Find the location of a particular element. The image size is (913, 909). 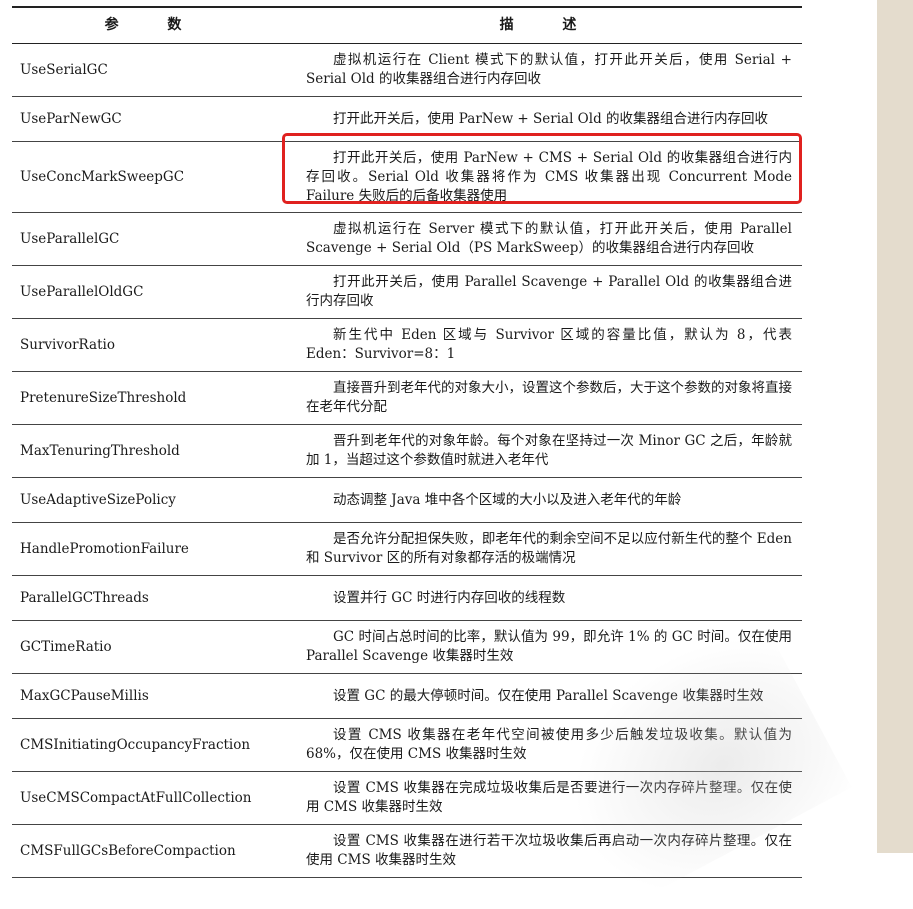

desc-column-header: 描 述 is located at coordinates (549, 25).